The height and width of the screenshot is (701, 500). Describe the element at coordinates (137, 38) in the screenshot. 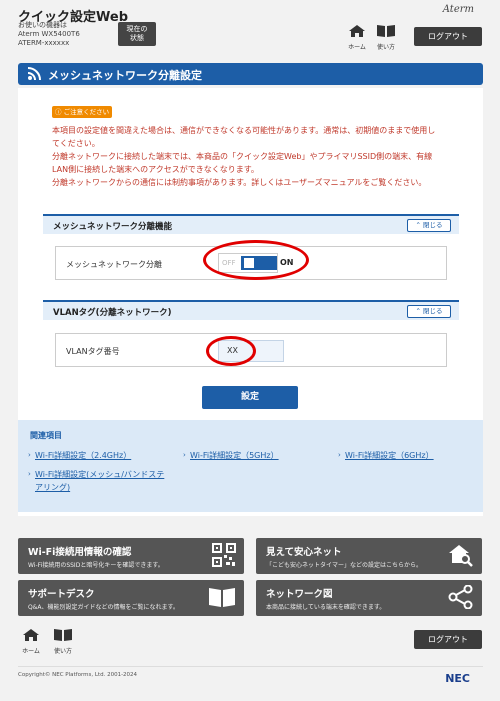

I see `status-button-line2: 状態` at that location.